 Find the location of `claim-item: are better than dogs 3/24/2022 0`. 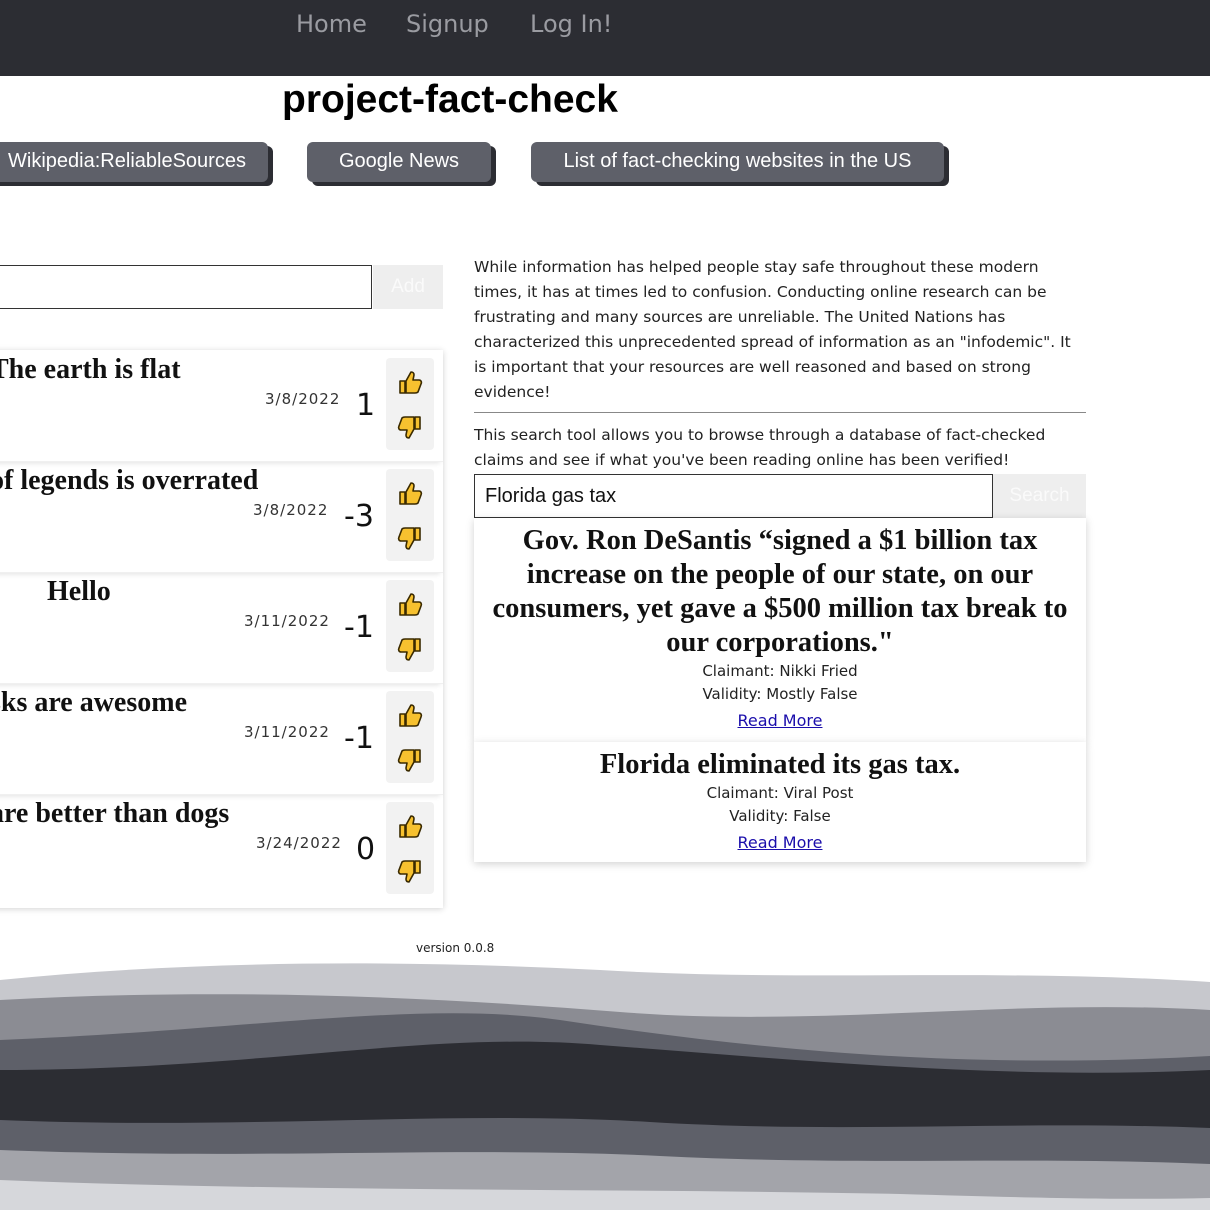

claim-item: are better than dogs 3/24/2022 0 is located at coordinates (221, 849).